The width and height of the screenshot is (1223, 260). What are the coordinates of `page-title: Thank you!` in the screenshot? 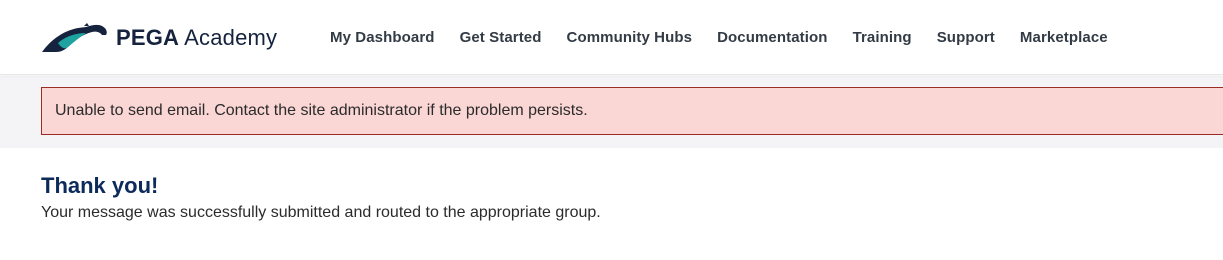 It's located at (100, 185).